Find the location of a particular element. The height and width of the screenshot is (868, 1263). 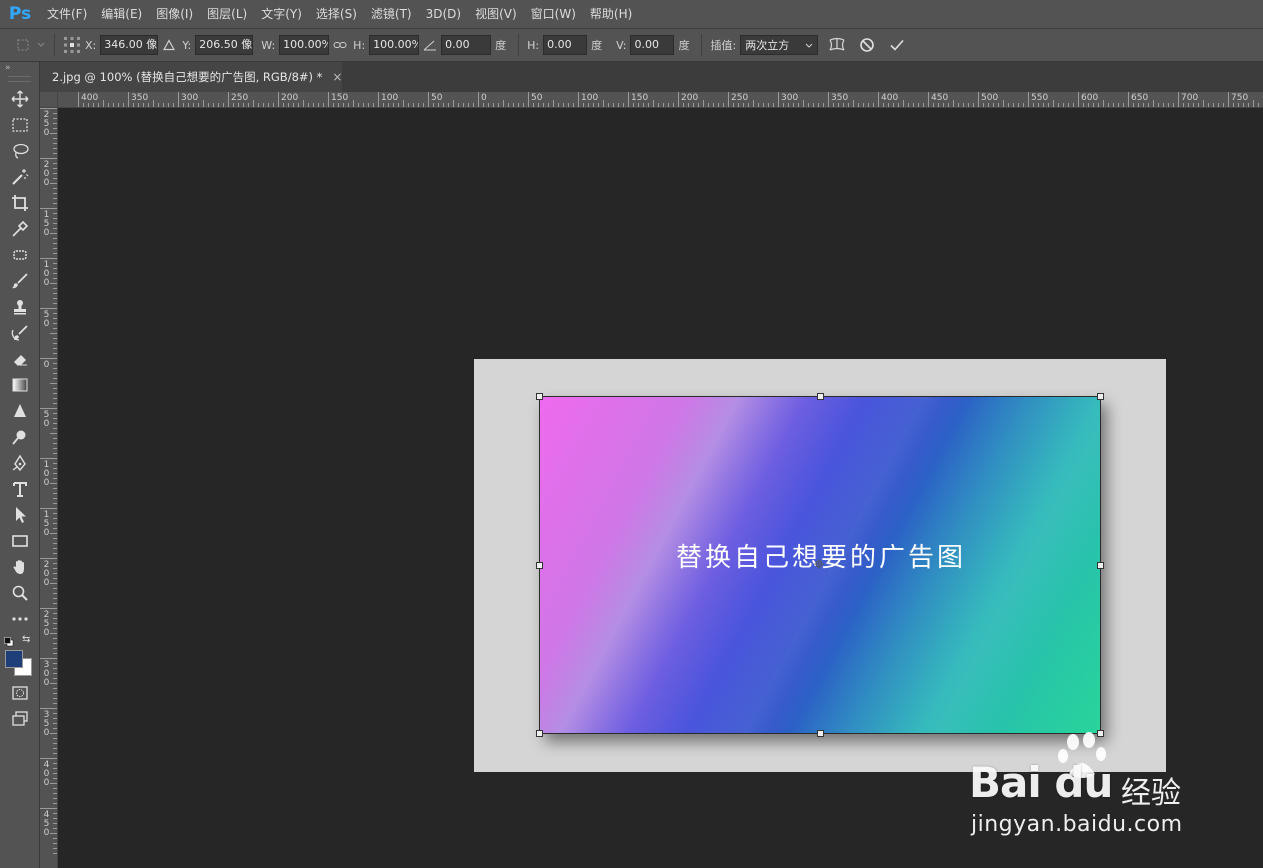

transform-handle-top-left is located at coordinates (539, 396).